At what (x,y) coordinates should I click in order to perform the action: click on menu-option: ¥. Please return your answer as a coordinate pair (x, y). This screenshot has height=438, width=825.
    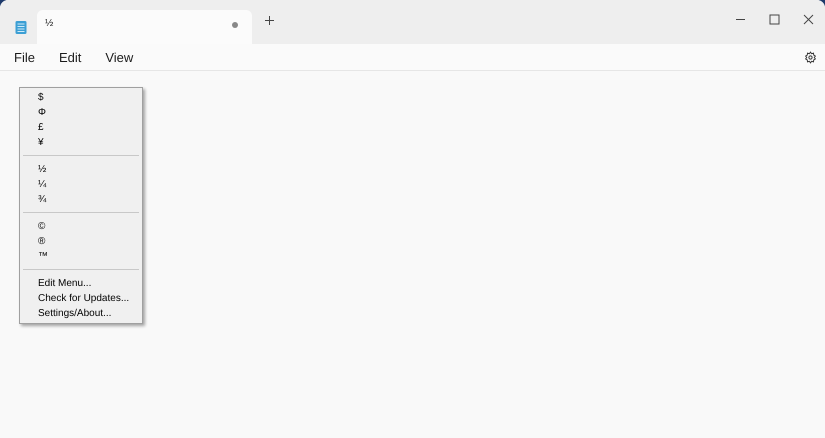
    Looking at the image, I should click on (81, 142).